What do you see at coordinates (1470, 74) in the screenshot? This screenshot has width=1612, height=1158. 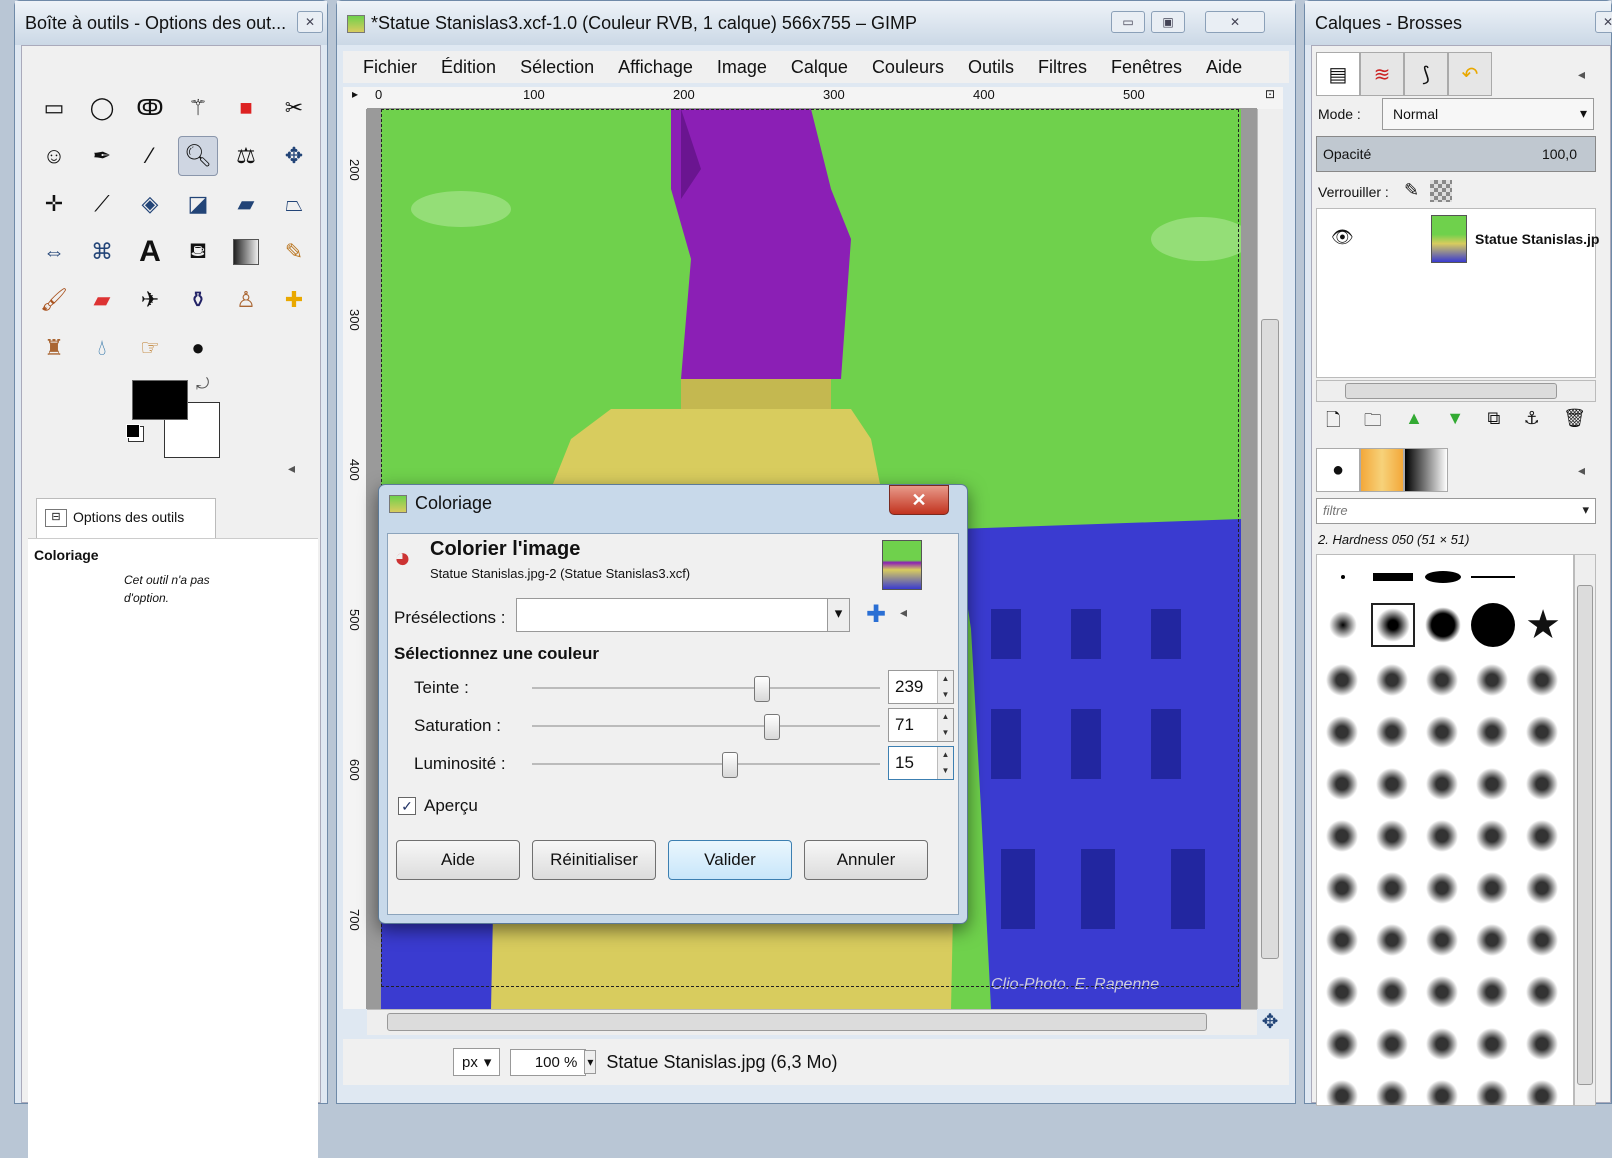 I see `undo-history-tab-icon: ↶` at bounding box center [1470, 74].